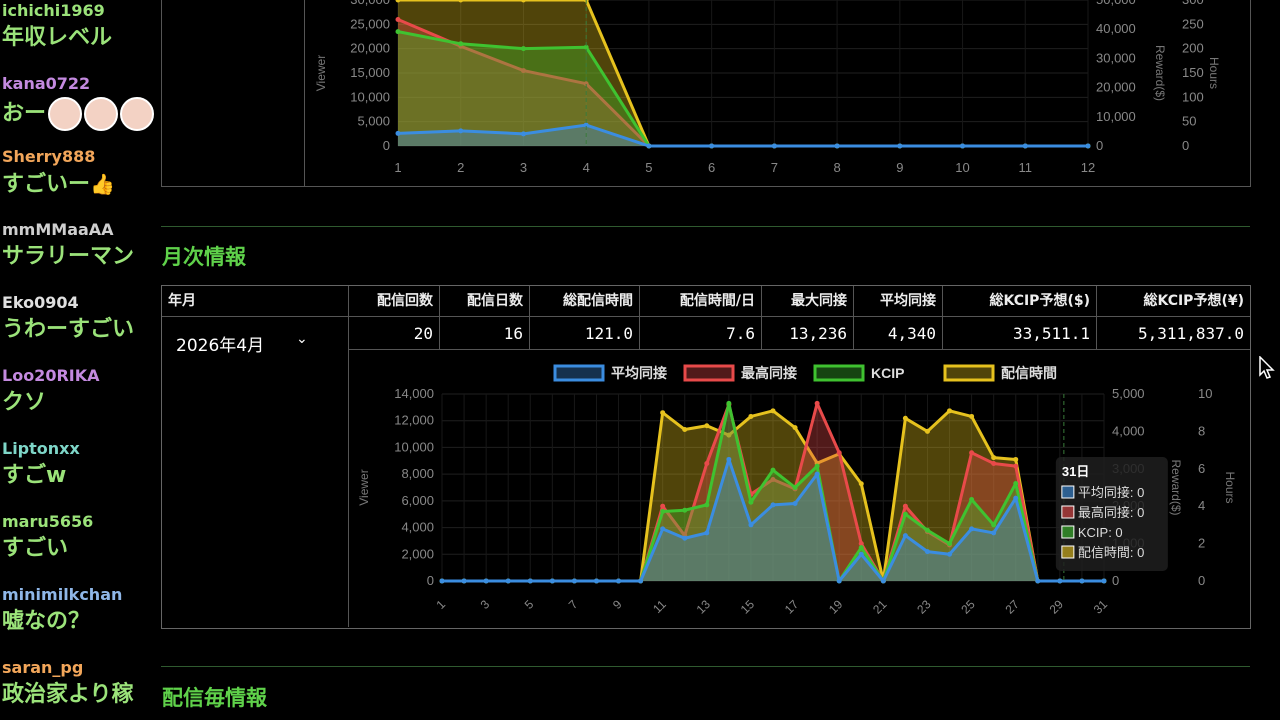  Describe the element at coordinates (1193, 23) in the screenshot. I see `y3-tick-label: 250` at that location.